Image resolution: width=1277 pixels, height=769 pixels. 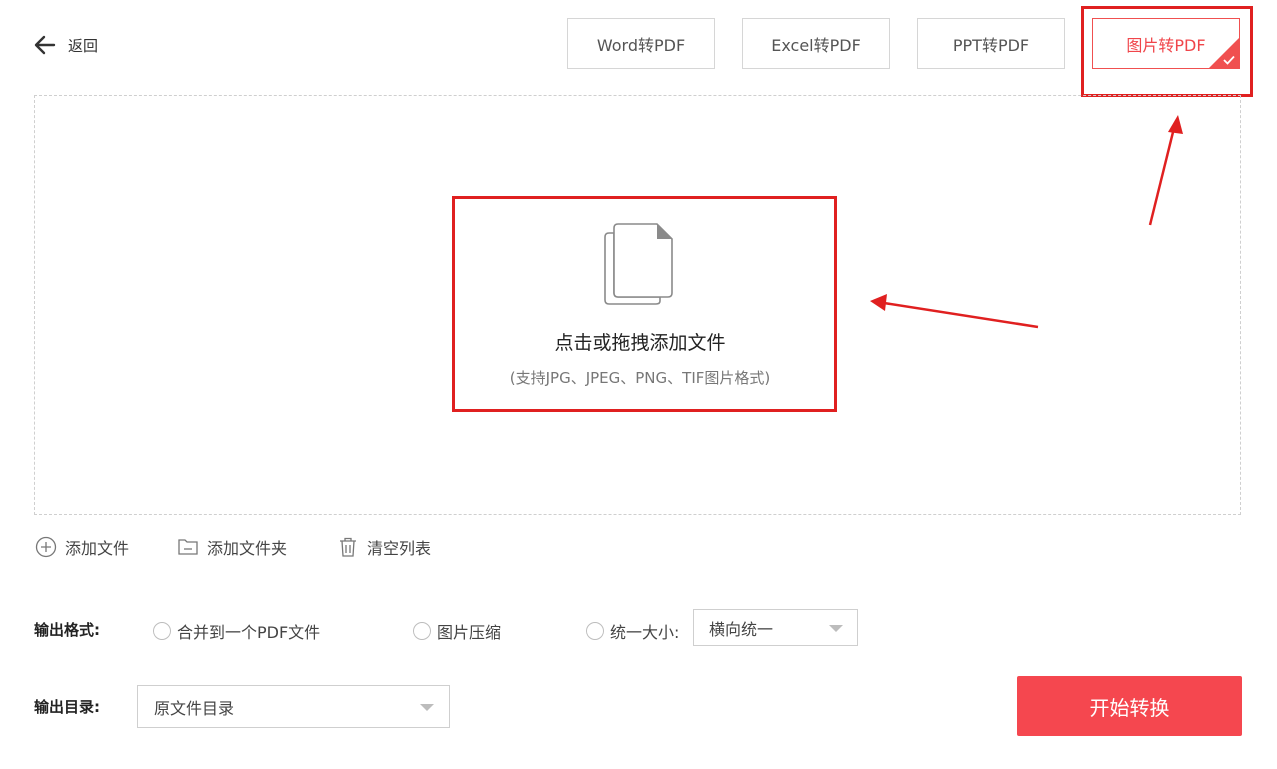 I want to click on radio-label: 统一大小:, so click(x=645, y=632).